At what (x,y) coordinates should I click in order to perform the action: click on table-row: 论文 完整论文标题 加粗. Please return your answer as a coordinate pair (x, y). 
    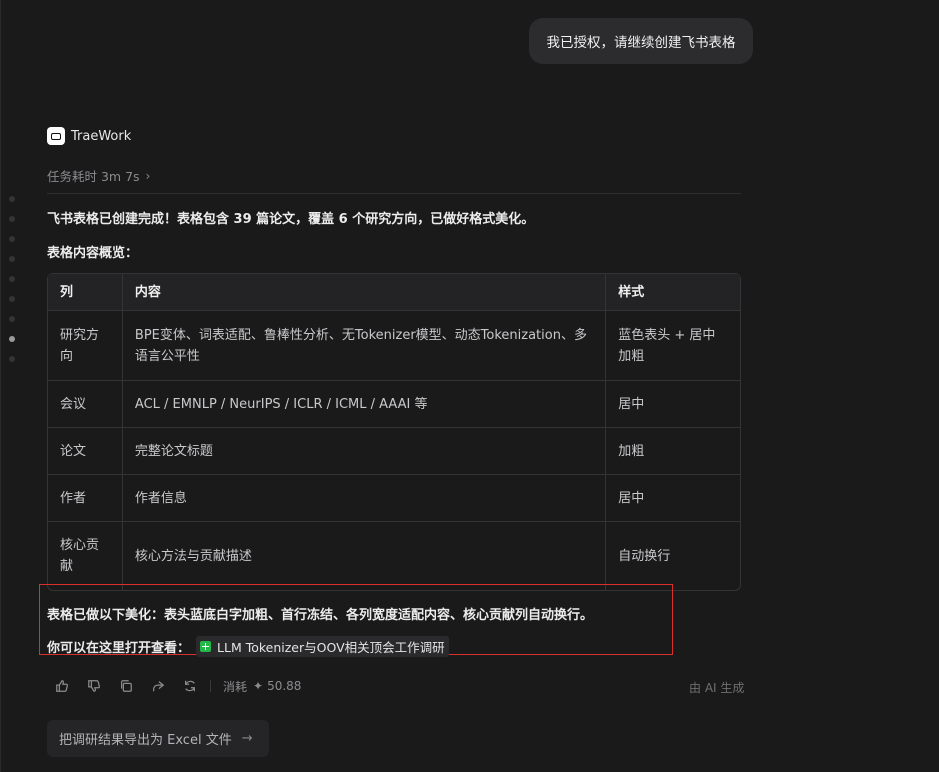
    Looking at the image, I should click on (394, 451).